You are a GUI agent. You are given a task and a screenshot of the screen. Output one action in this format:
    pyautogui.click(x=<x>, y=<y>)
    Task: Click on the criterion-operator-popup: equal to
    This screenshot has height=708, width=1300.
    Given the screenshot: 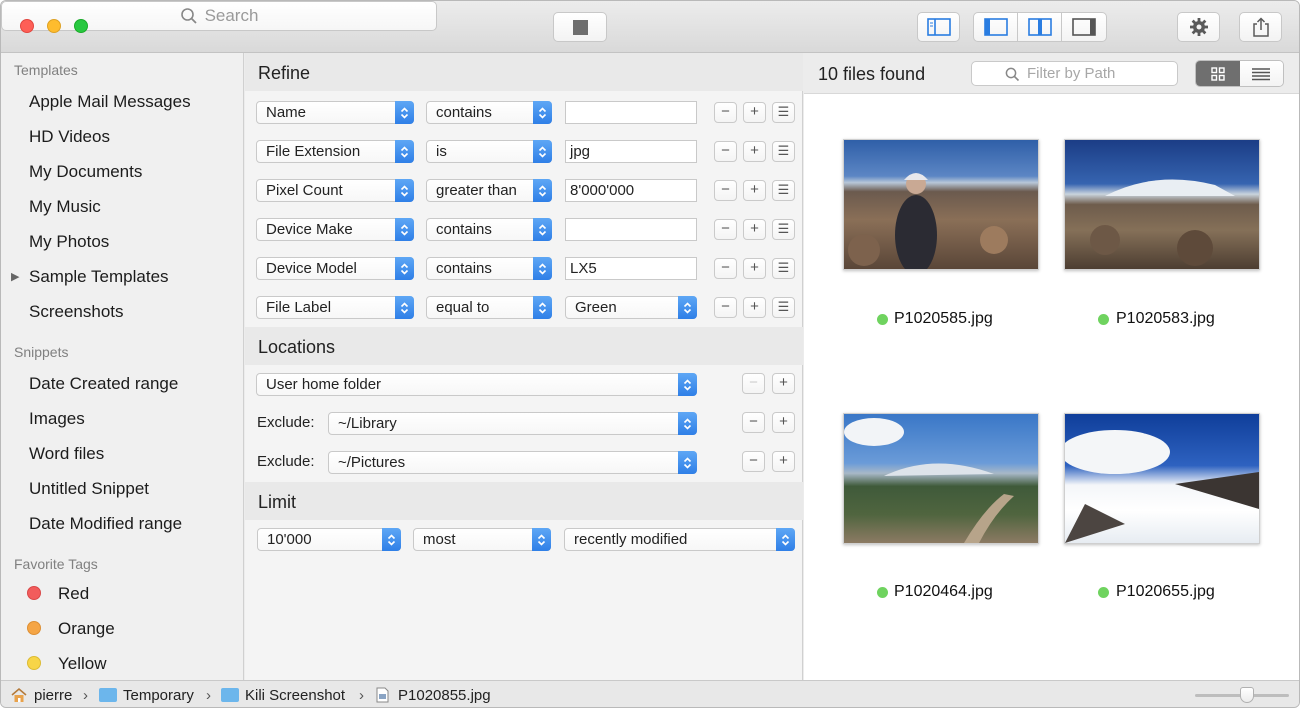 What is the action you would take?
    pyautogui.click(x=489, y=307)
    